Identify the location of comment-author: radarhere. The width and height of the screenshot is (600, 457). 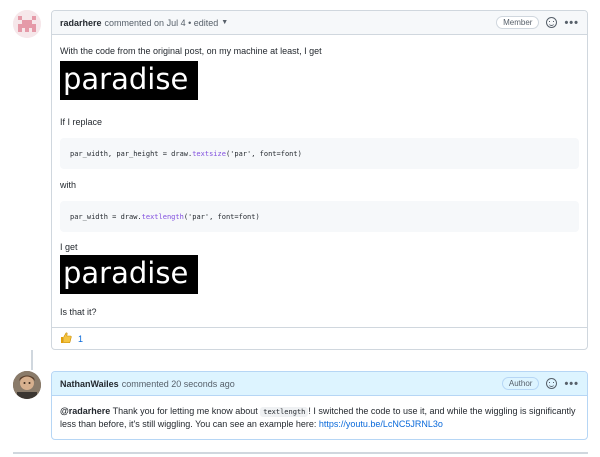
(81, 23).